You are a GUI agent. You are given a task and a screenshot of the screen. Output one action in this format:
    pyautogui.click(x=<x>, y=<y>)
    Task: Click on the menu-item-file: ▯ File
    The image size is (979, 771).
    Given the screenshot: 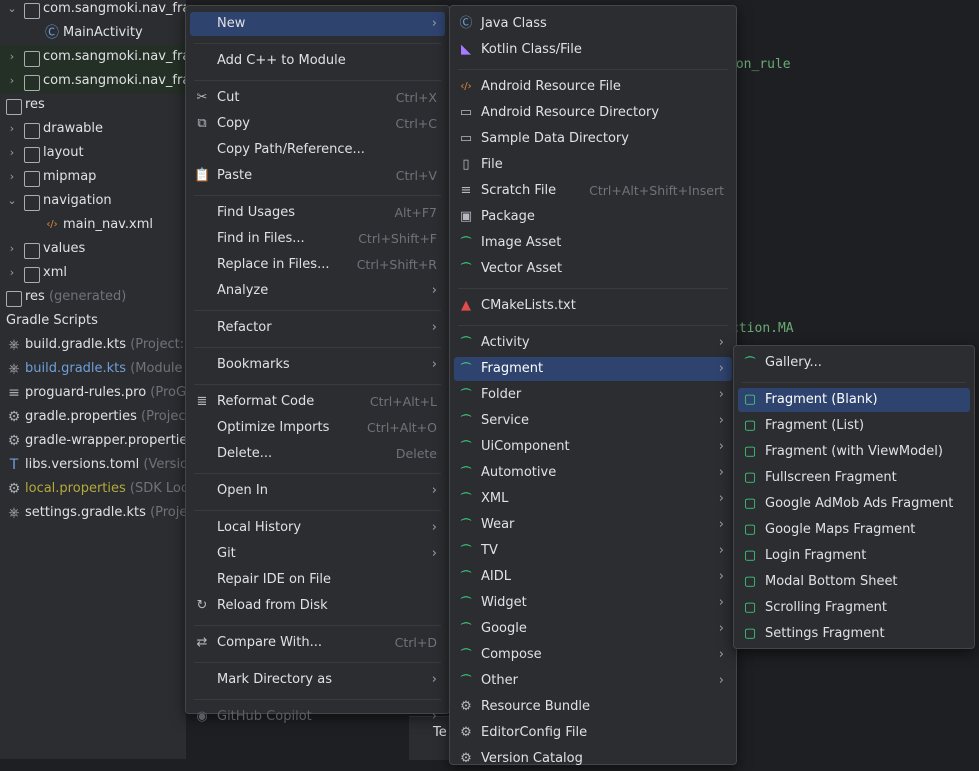 What is the action you would take?
    pyautogui.click(x=593, y=165)
    